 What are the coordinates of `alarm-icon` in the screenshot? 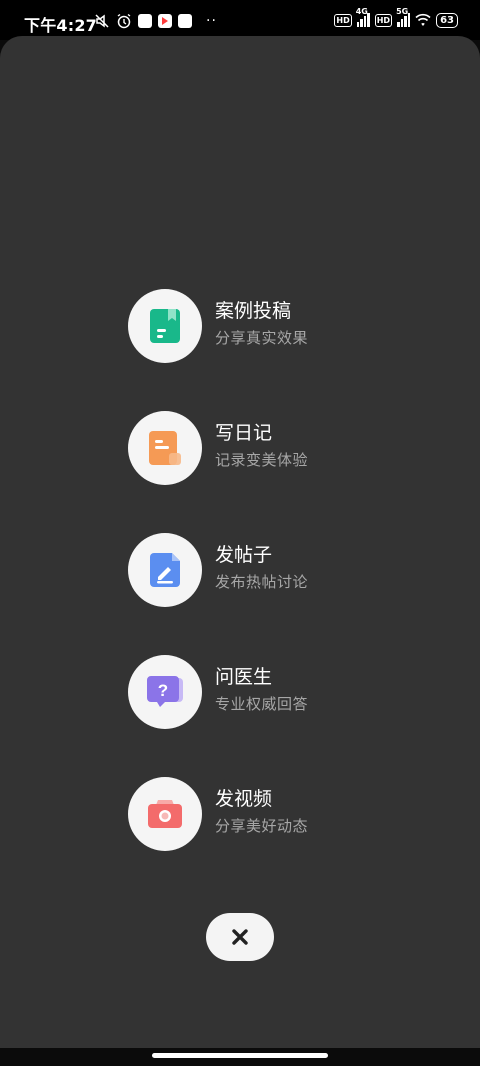 It's located at (124, 21).